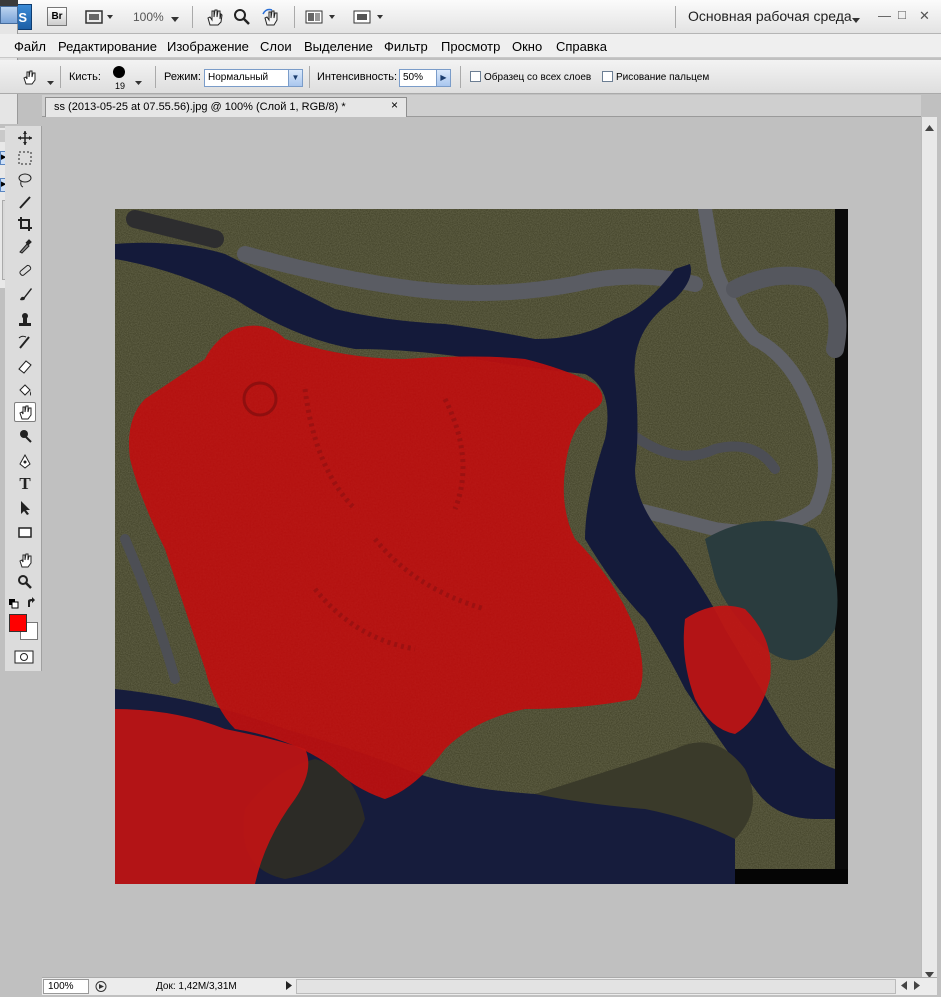 The width and height of the screenshot is (941, 997). I want to click on zoom-field: 100%, so click(66, 986).